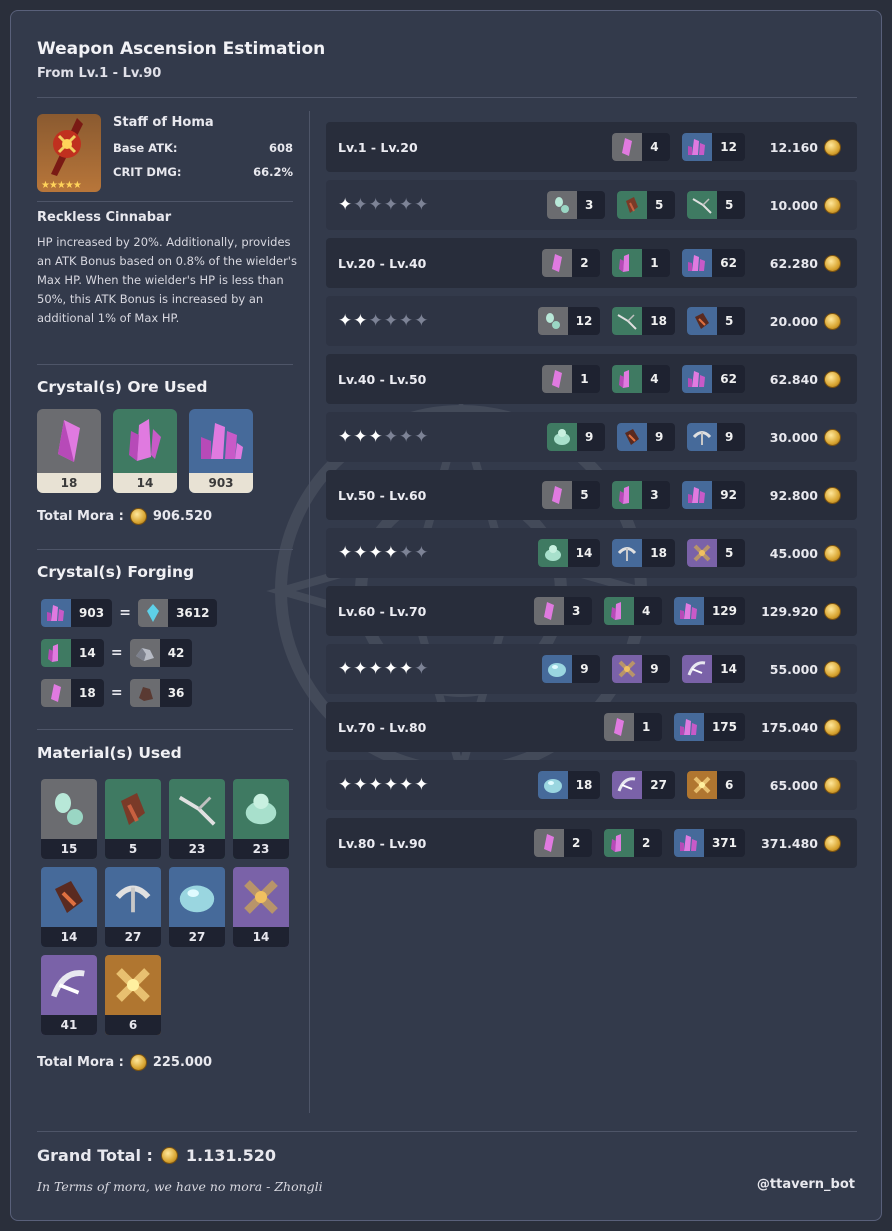 The width and height of the screenshot is (892, 1231). Describe the element at coordinates (584, 669) in the screenshot. I see `chip-count: 9` at that location.